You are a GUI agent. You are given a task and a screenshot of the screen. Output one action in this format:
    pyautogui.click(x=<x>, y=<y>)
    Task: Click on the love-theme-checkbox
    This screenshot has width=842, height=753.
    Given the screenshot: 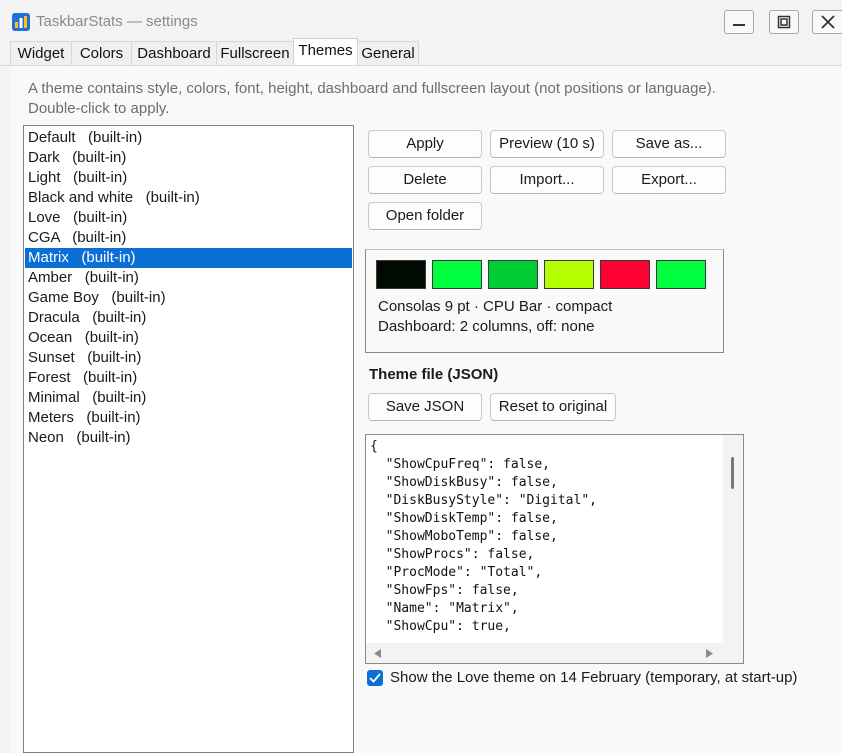 What is the action you would take?
    pyautogui.click(x=375, y=678)
    